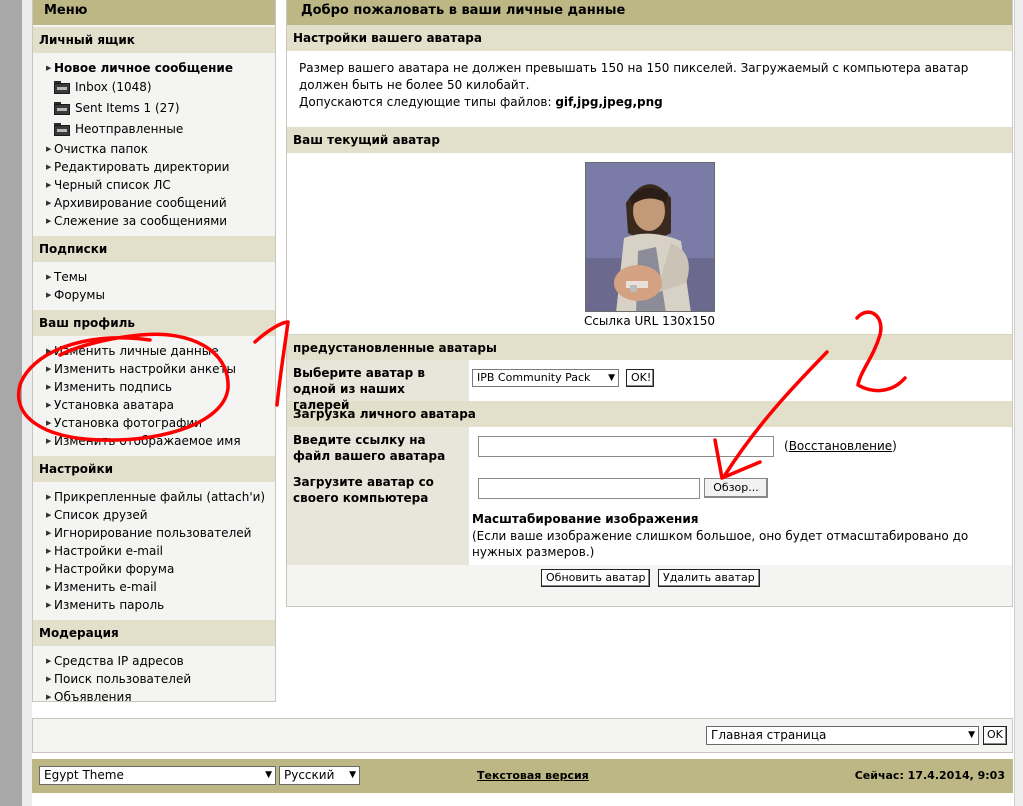 The image size is (1023, 806). I want to click on sidebar-item-label: Неотправленные, so click(129, 129).